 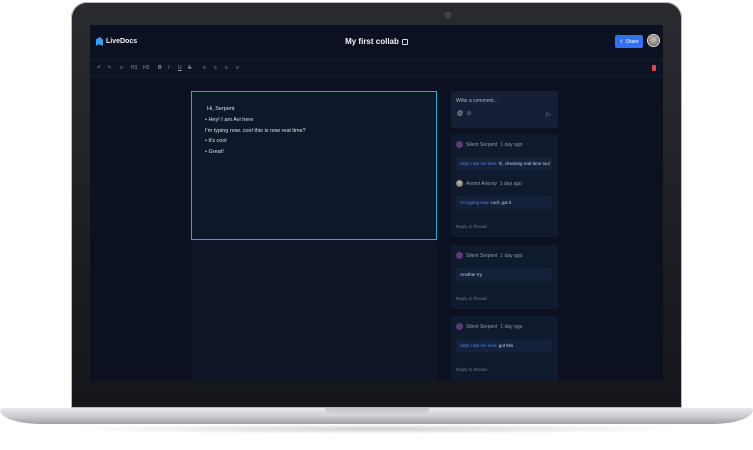 What do you see at coordinates (134, 68) in the screenshot?
I see `heading-1-button: H1` at bounding box center [134, 68].